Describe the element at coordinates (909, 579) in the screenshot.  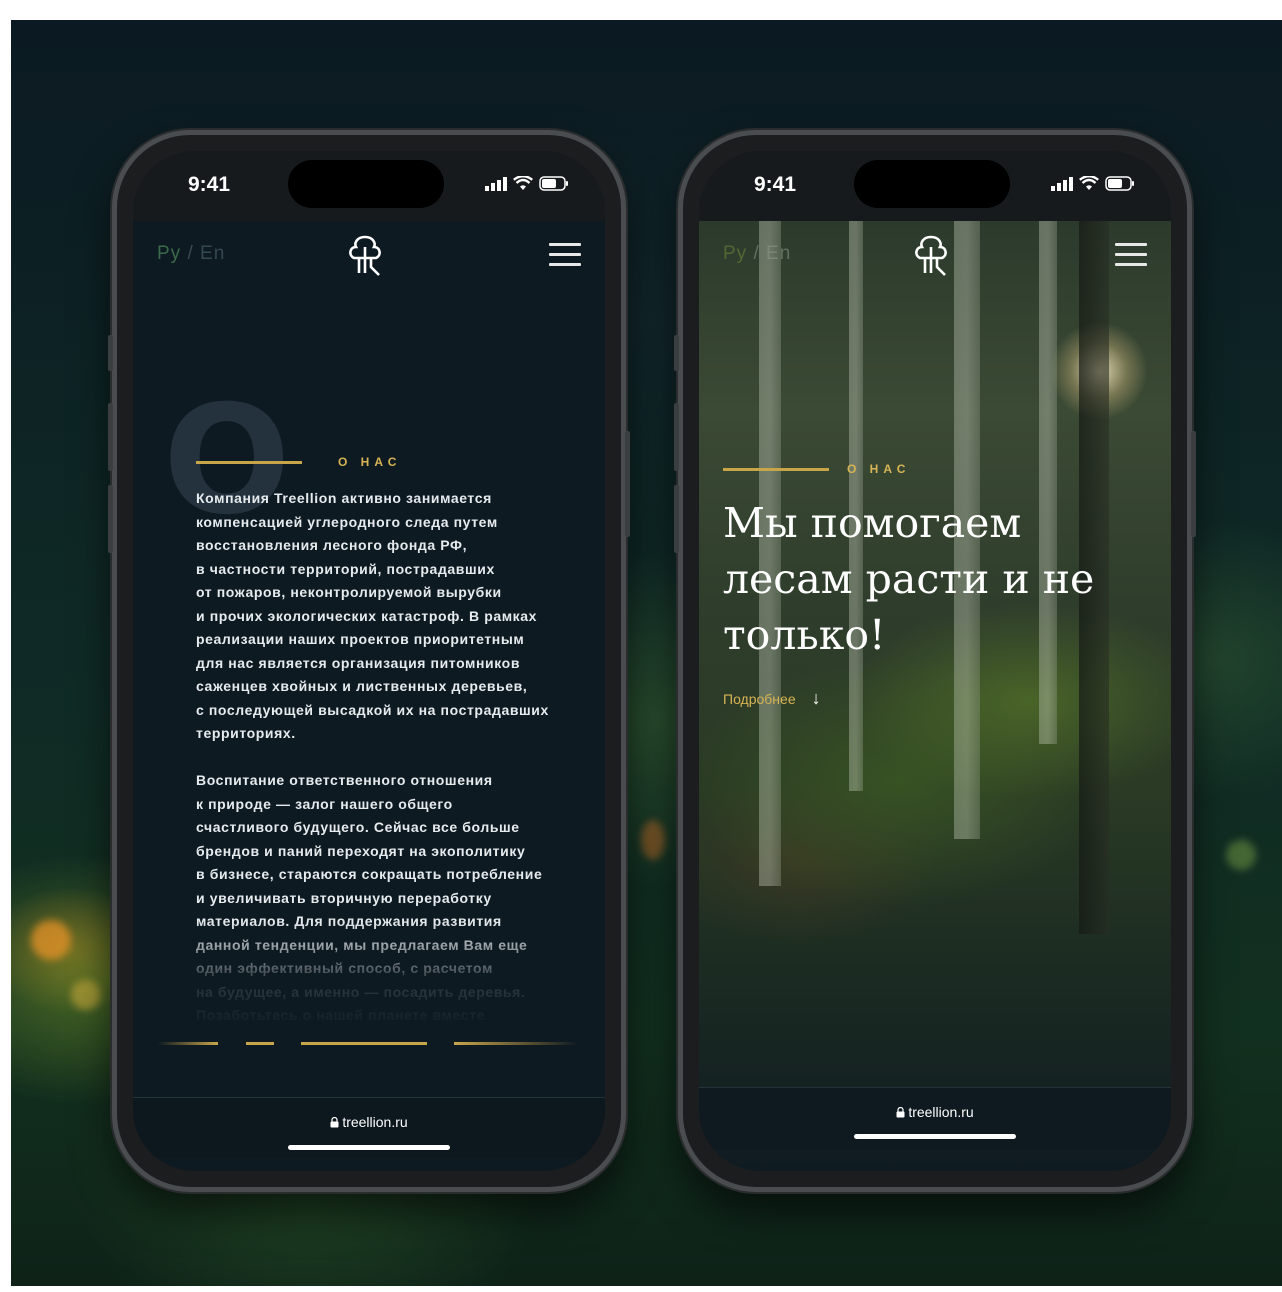
I see `hero-title: Мы помогаем лесам расти и не только!` at that location.